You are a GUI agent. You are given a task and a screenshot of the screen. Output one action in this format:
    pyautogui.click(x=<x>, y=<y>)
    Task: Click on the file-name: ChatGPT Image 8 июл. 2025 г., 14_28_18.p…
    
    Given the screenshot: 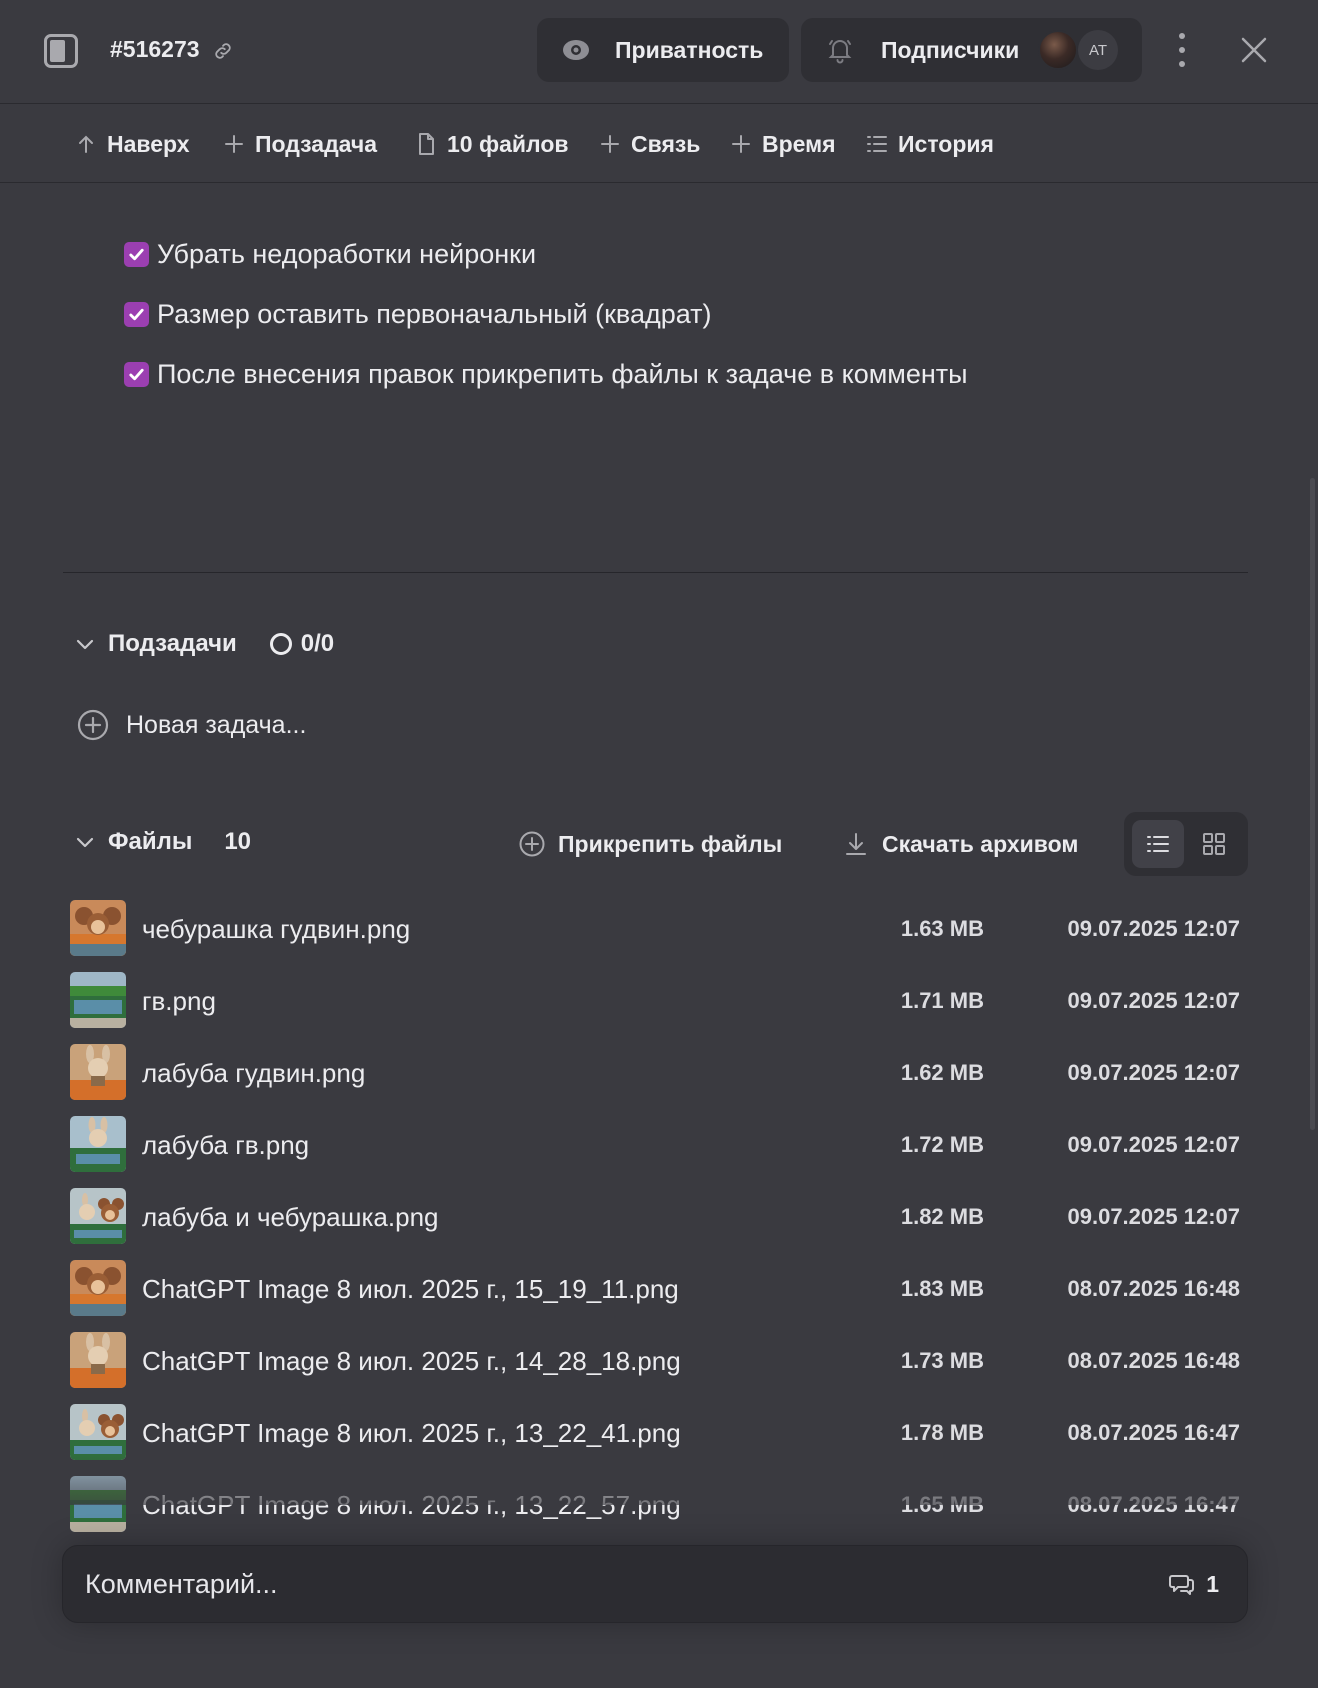 What is the action you would take?
    pyautogui.click(x=411, y=1361)
    